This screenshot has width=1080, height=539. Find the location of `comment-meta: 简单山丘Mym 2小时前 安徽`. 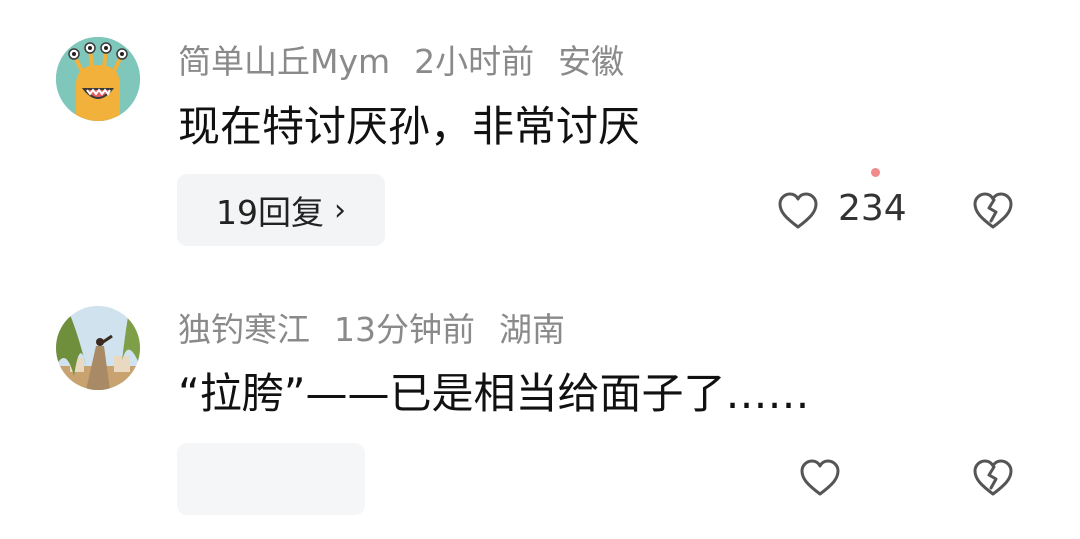

comment-meta: 简单山丘Mym 2小时前 安徽 is located at coordinates (413, 62).